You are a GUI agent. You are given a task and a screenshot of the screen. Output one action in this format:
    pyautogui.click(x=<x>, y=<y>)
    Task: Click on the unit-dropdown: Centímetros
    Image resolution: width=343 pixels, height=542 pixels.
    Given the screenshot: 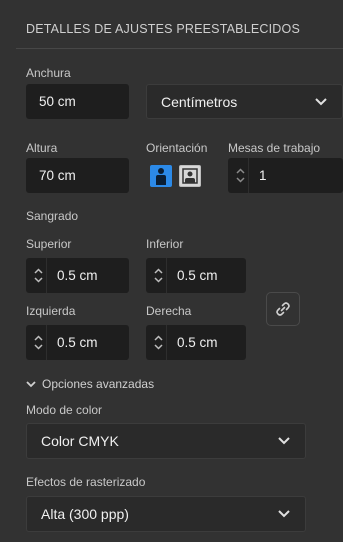 What is the action you would take?
    pyautogui.click(x=244, y=101)
    